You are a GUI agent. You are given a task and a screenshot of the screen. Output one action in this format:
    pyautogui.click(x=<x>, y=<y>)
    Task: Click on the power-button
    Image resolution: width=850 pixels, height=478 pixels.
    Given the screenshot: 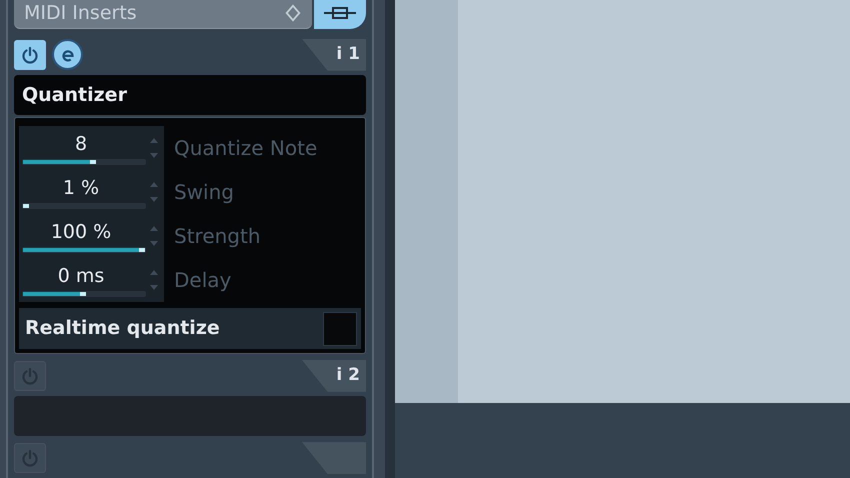 What is the action you would take?
    pyautogui.click(x=30, y=55)
    